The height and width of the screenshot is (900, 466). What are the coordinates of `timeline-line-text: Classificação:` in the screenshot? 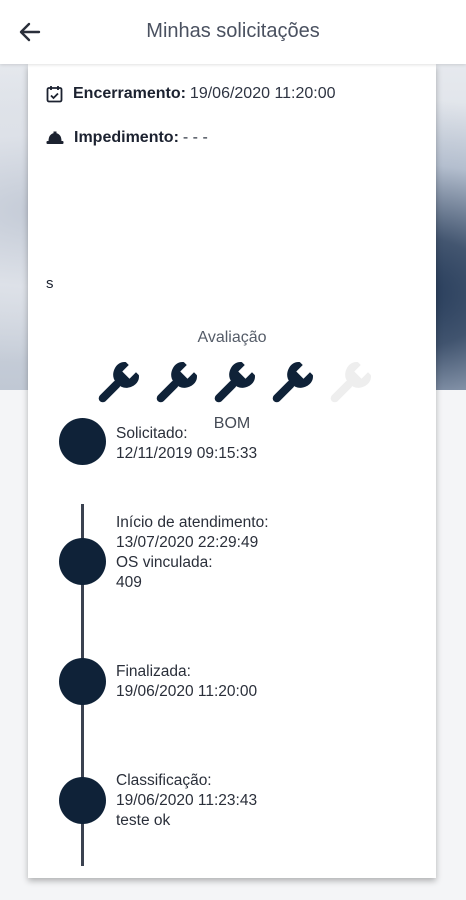 It's located at (164, 780).